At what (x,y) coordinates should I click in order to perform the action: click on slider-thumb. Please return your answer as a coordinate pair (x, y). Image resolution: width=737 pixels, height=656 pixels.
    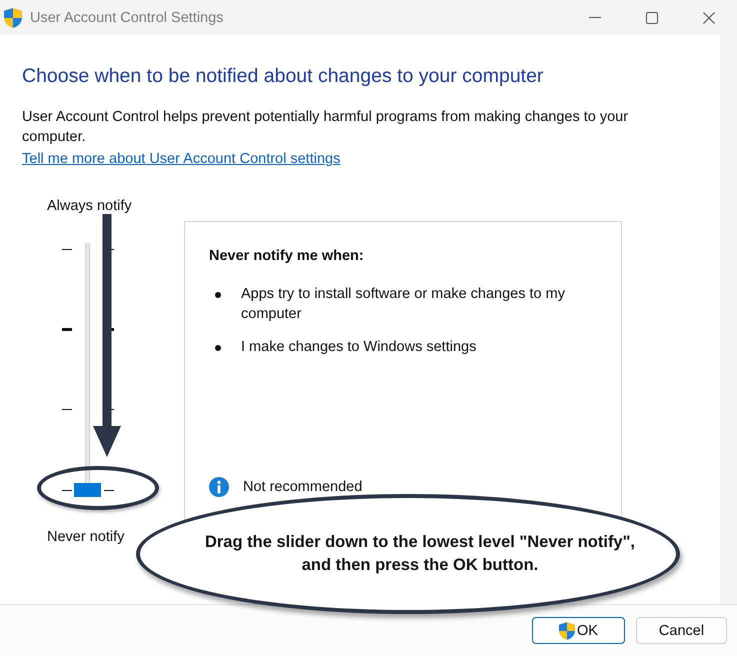
    Looking at the image, I should click on (87, 490).